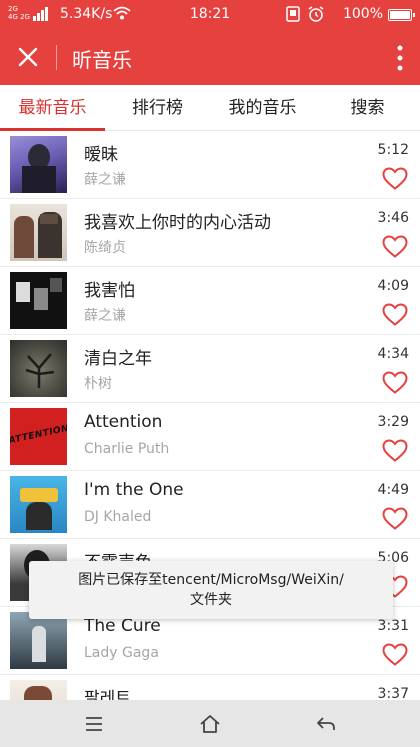  Describe the element at coordinates (127, 449) in the screenshot. I see `song-artist: Charlie Puth` at that location.